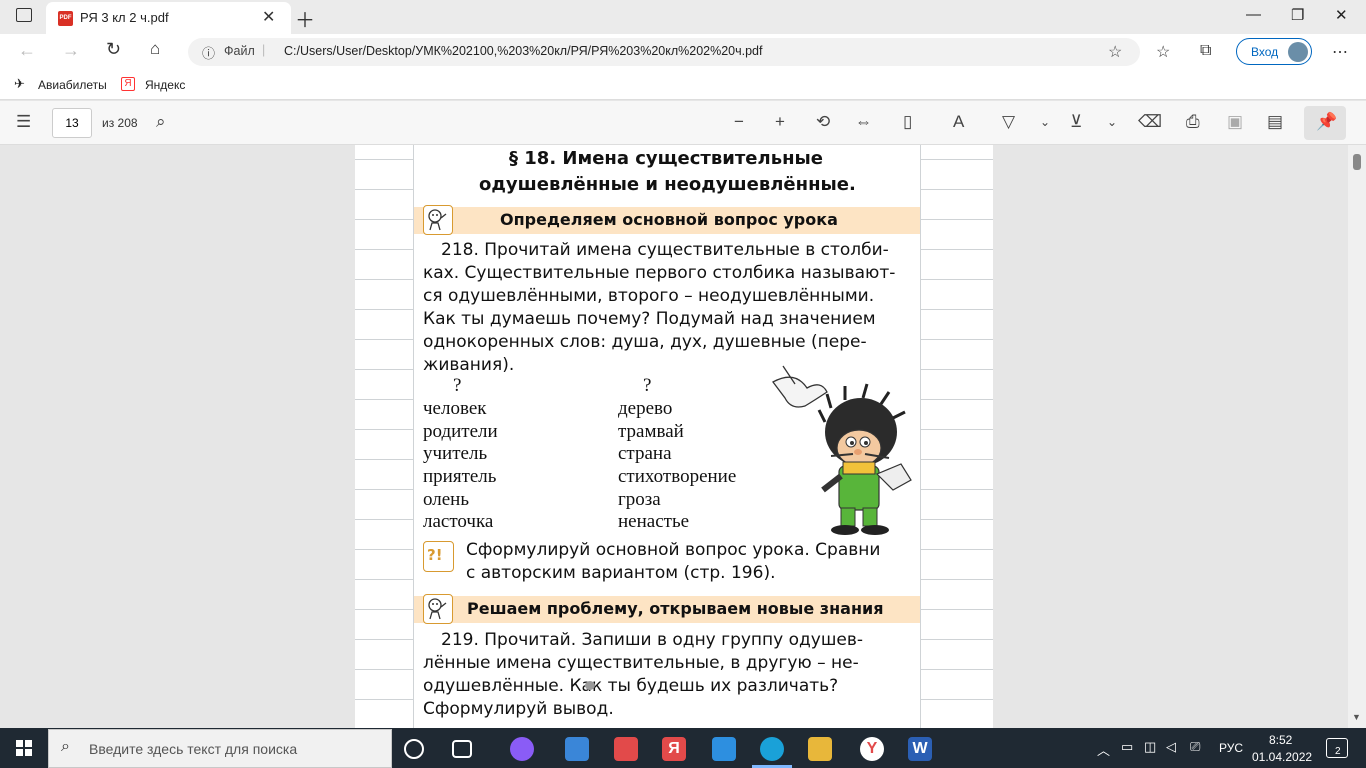  Describe the element at coordinates (193, 749) in the screenshot. I see `search-placeholder: Введите здесь текст для поиска` at that location.